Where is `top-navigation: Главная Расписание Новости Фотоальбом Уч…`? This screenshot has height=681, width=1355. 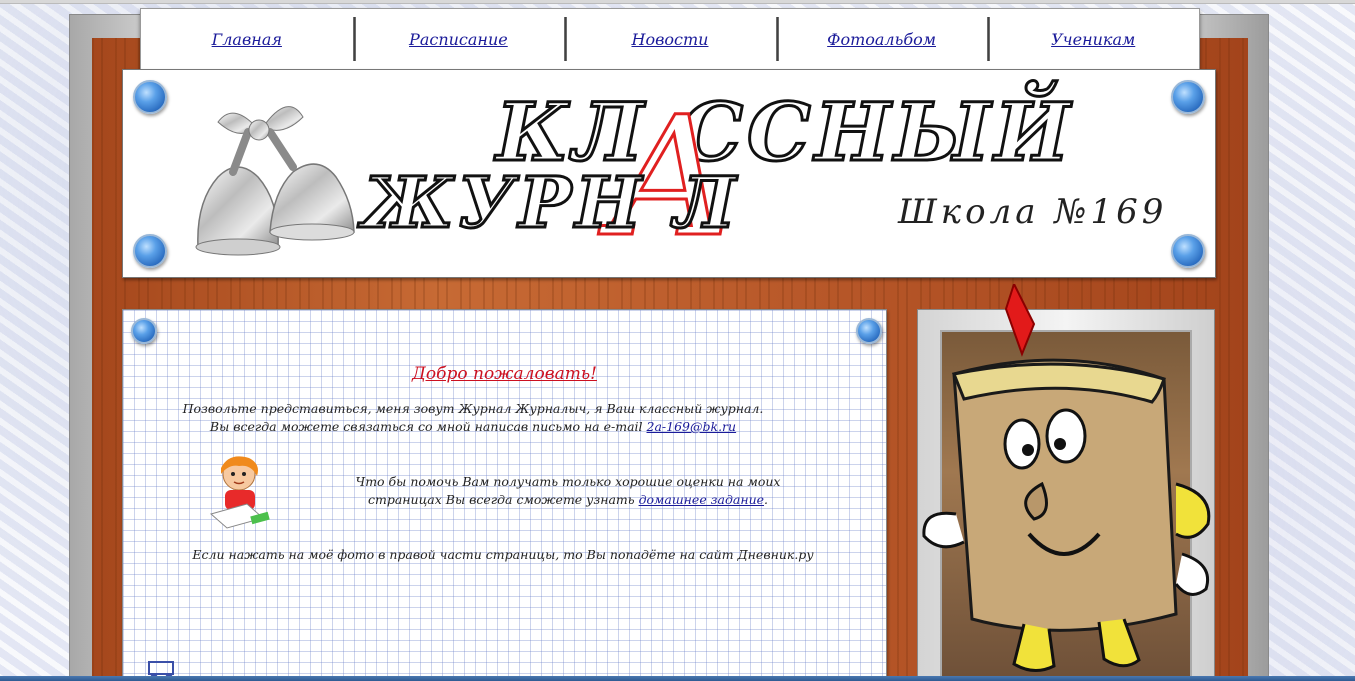
top-navigation: Главная Расписание Новости Фотоальбом Уч… is located at coordinates (670, 39).